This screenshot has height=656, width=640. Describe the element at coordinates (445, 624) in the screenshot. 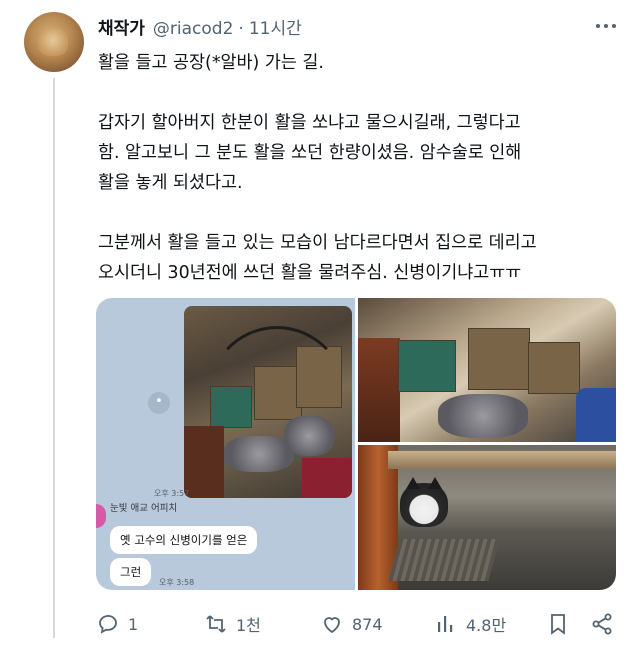

I see `views-bar-chart-icon` at that location.